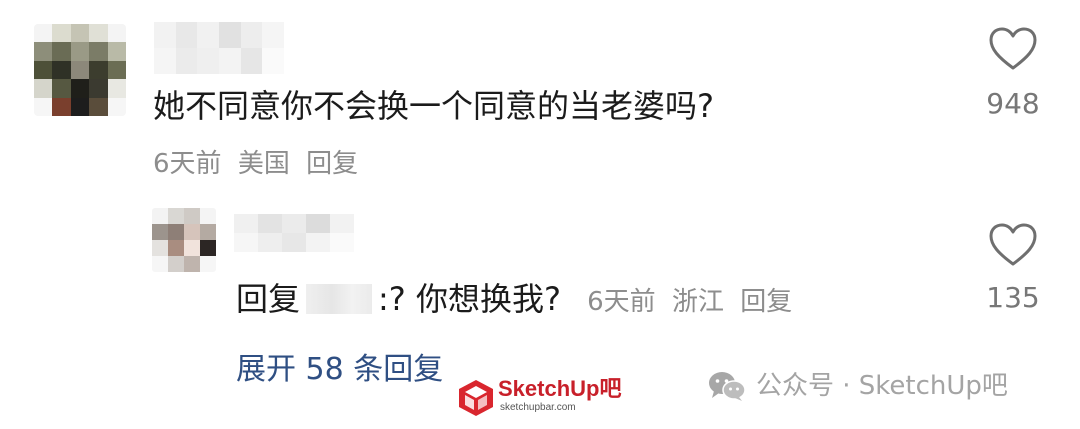 The height and width of the screenshot is (429, 1080). Describe the element at coordinates (476, 398) in the screenshot. I see `sketchup-logo-icon` at that location.